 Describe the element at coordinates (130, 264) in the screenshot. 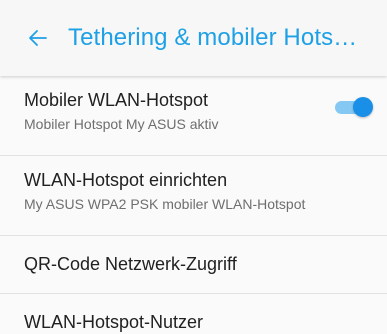

I see `setting-title: QR-Code Netzwerk-Zugriff` at that location.